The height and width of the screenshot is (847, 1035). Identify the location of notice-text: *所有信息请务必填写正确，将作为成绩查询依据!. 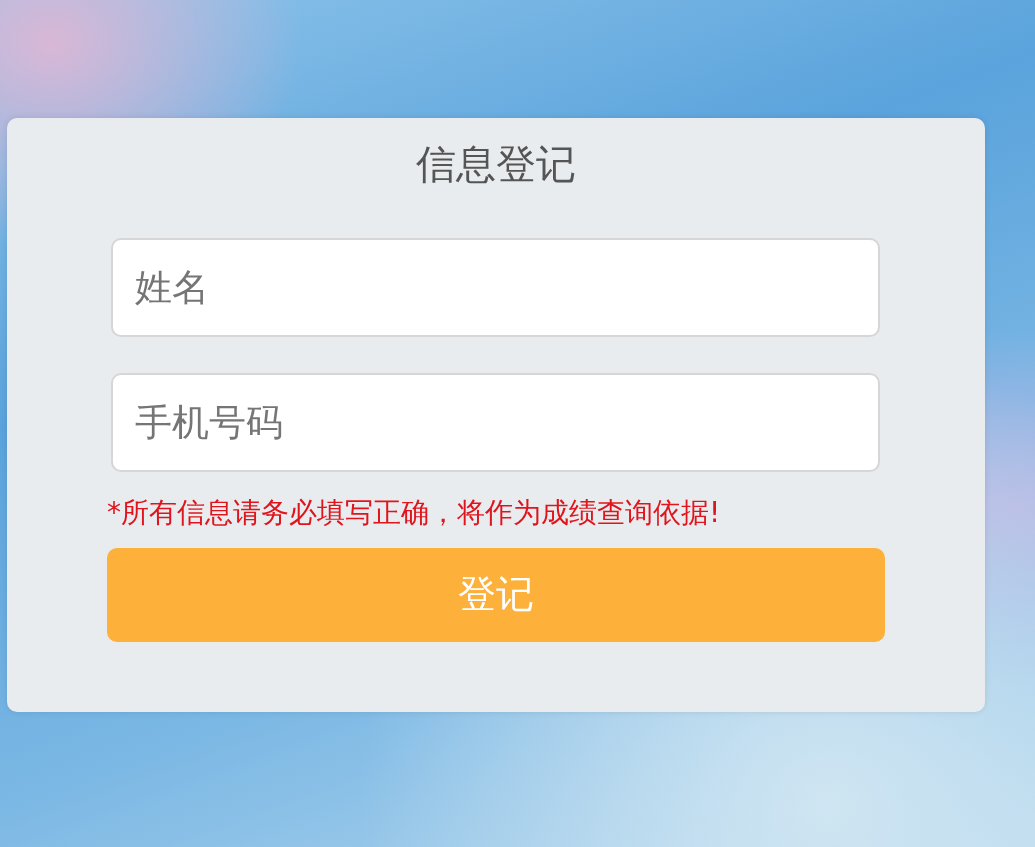
(414, 513).